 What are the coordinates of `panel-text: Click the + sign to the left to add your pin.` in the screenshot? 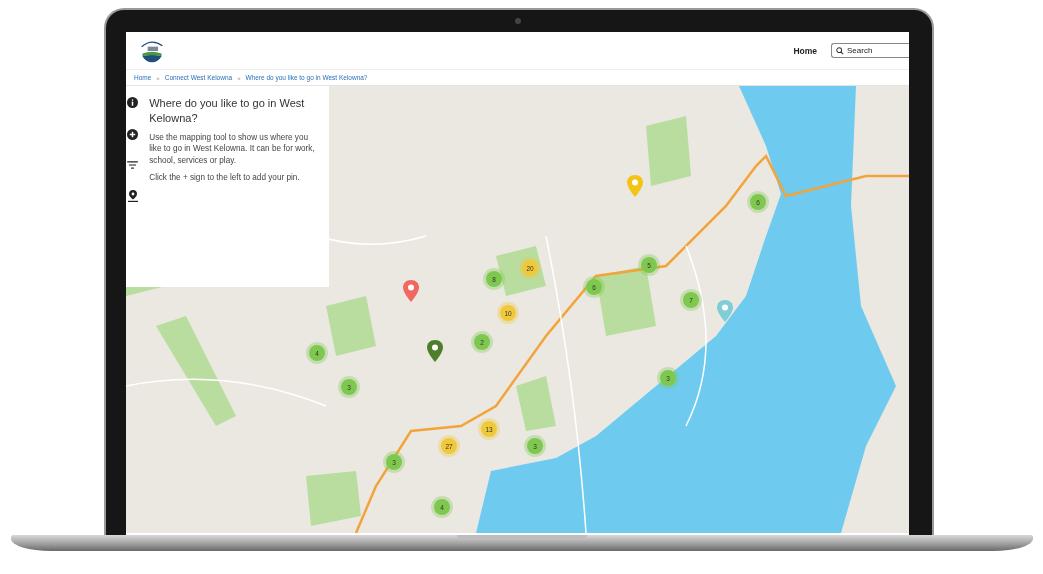 It's located at (225, 178).